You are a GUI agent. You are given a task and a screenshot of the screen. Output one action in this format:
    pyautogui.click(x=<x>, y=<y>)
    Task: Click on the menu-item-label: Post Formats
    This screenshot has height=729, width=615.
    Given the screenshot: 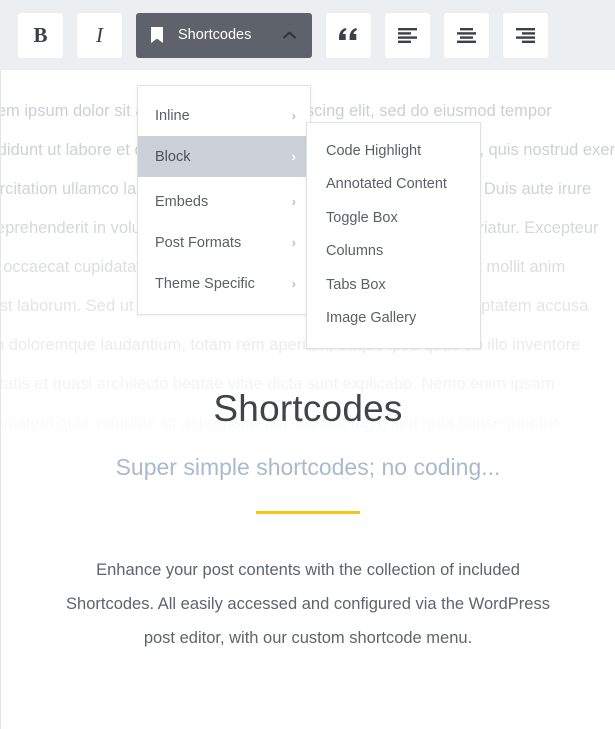 What is the action you would take?
    pyautogui.click(x=198, y=242)
    